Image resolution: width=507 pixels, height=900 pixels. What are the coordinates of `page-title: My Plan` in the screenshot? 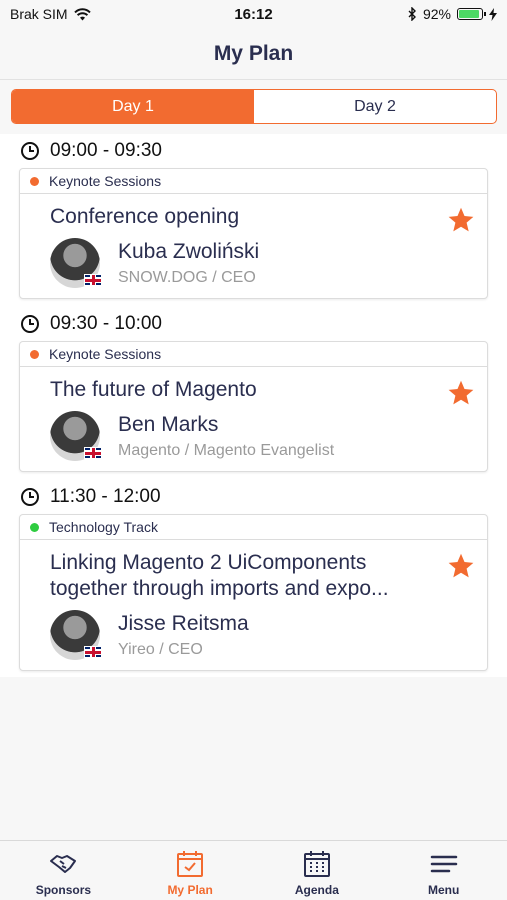 It's located at (253, 53).